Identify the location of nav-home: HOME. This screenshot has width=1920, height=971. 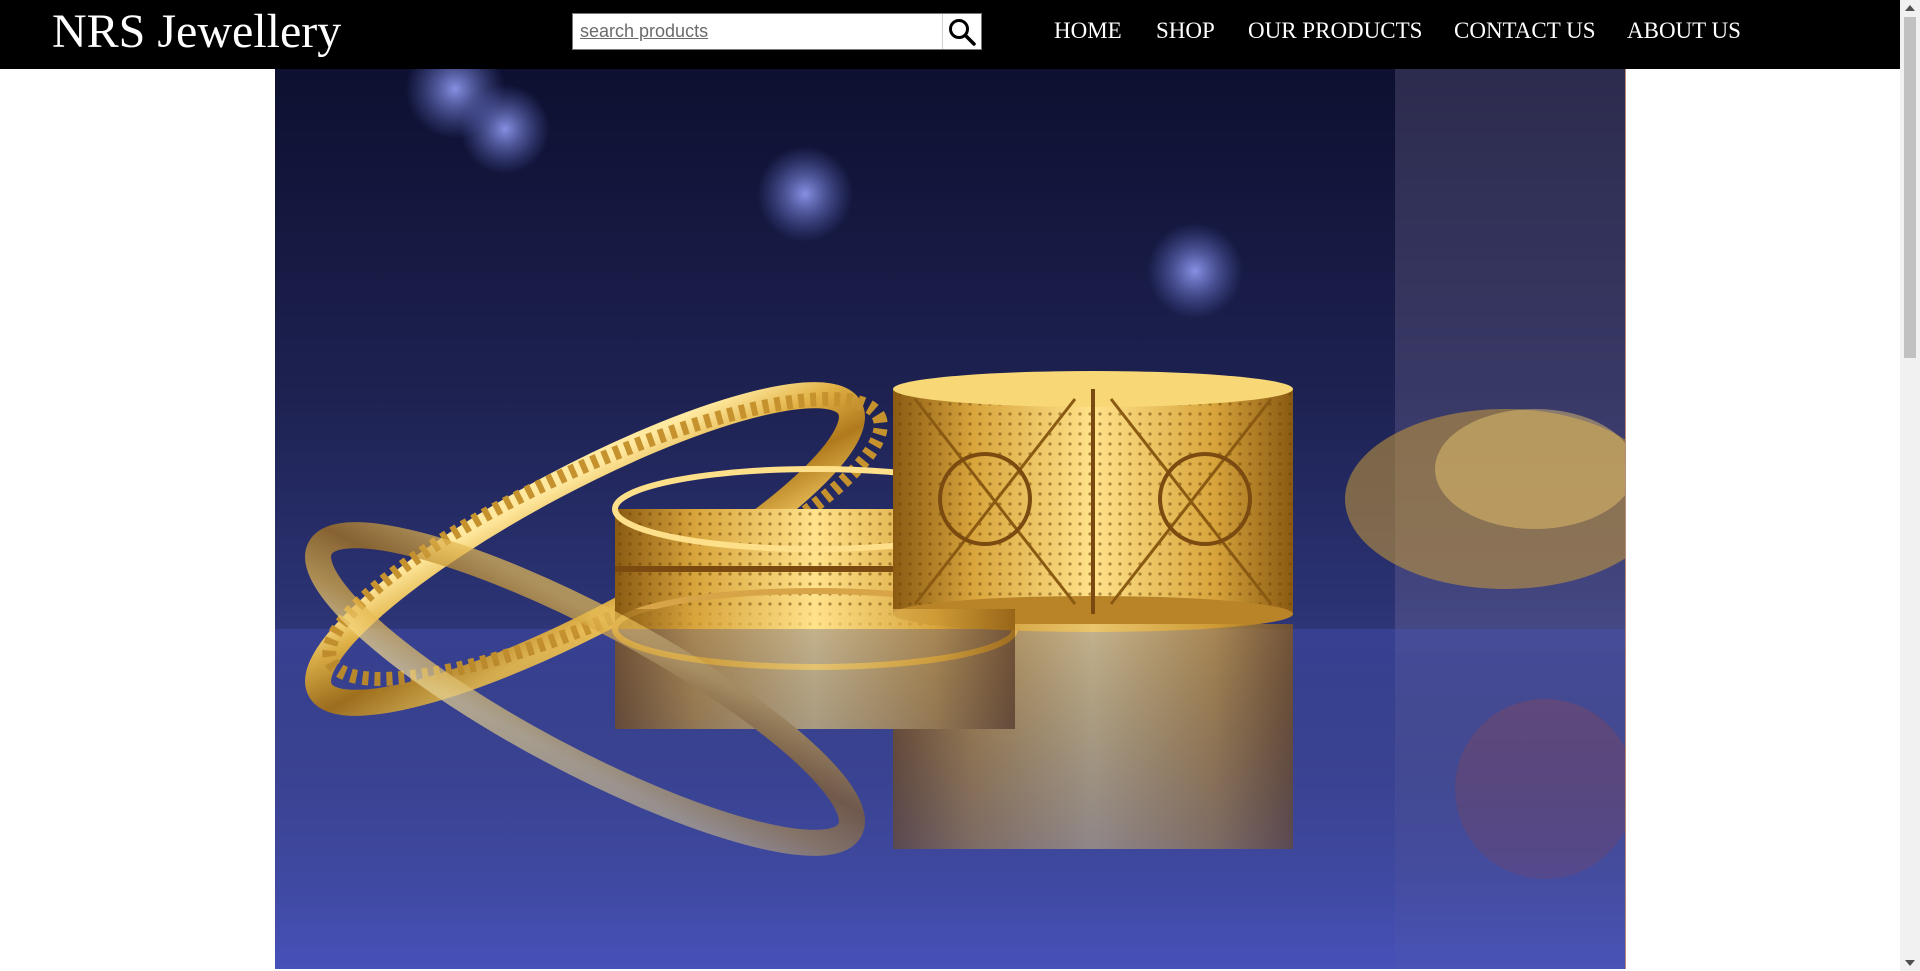
(1088, 31).